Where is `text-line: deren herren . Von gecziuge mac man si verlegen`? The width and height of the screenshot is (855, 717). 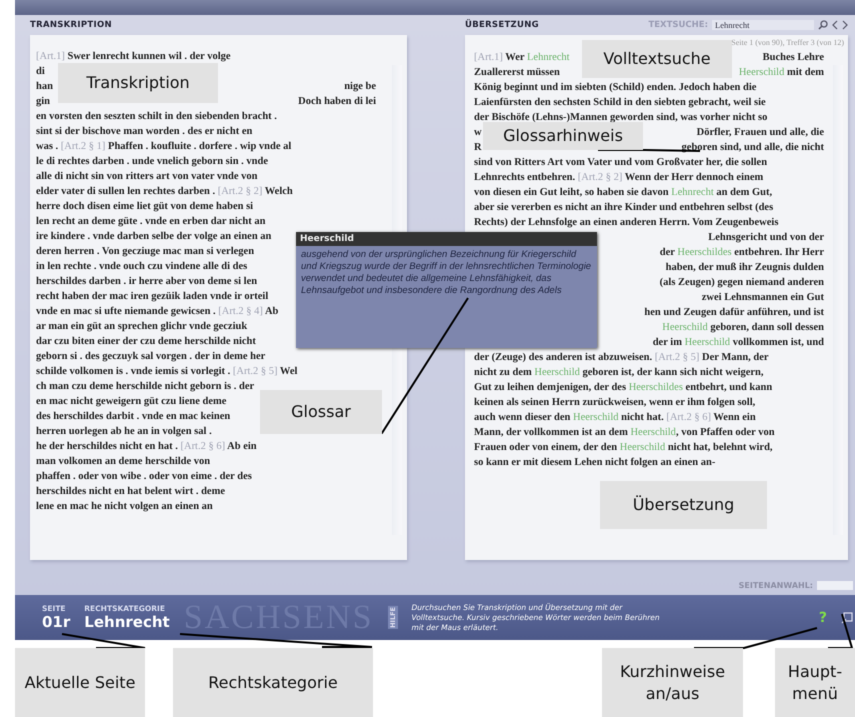 text-line: deren herren . Von gecziuge mac man si verlegen is located at coordinates (145, 252).